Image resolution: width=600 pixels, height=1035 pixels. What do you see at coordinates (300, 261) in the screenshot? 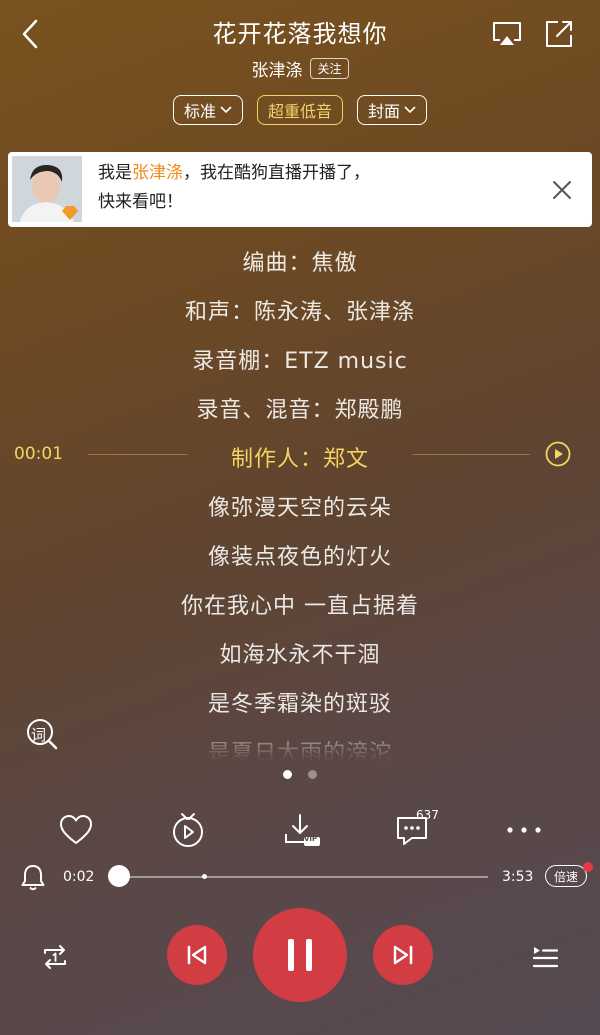
I see `lyric-line: 编曲：焦傲` at bounding box center [300, 261].